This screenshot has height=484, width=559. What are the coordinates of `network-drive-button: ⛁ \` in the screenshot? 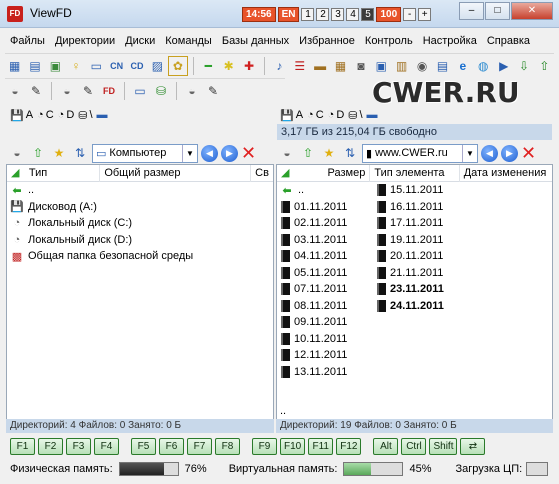 It's located at (355, 115).